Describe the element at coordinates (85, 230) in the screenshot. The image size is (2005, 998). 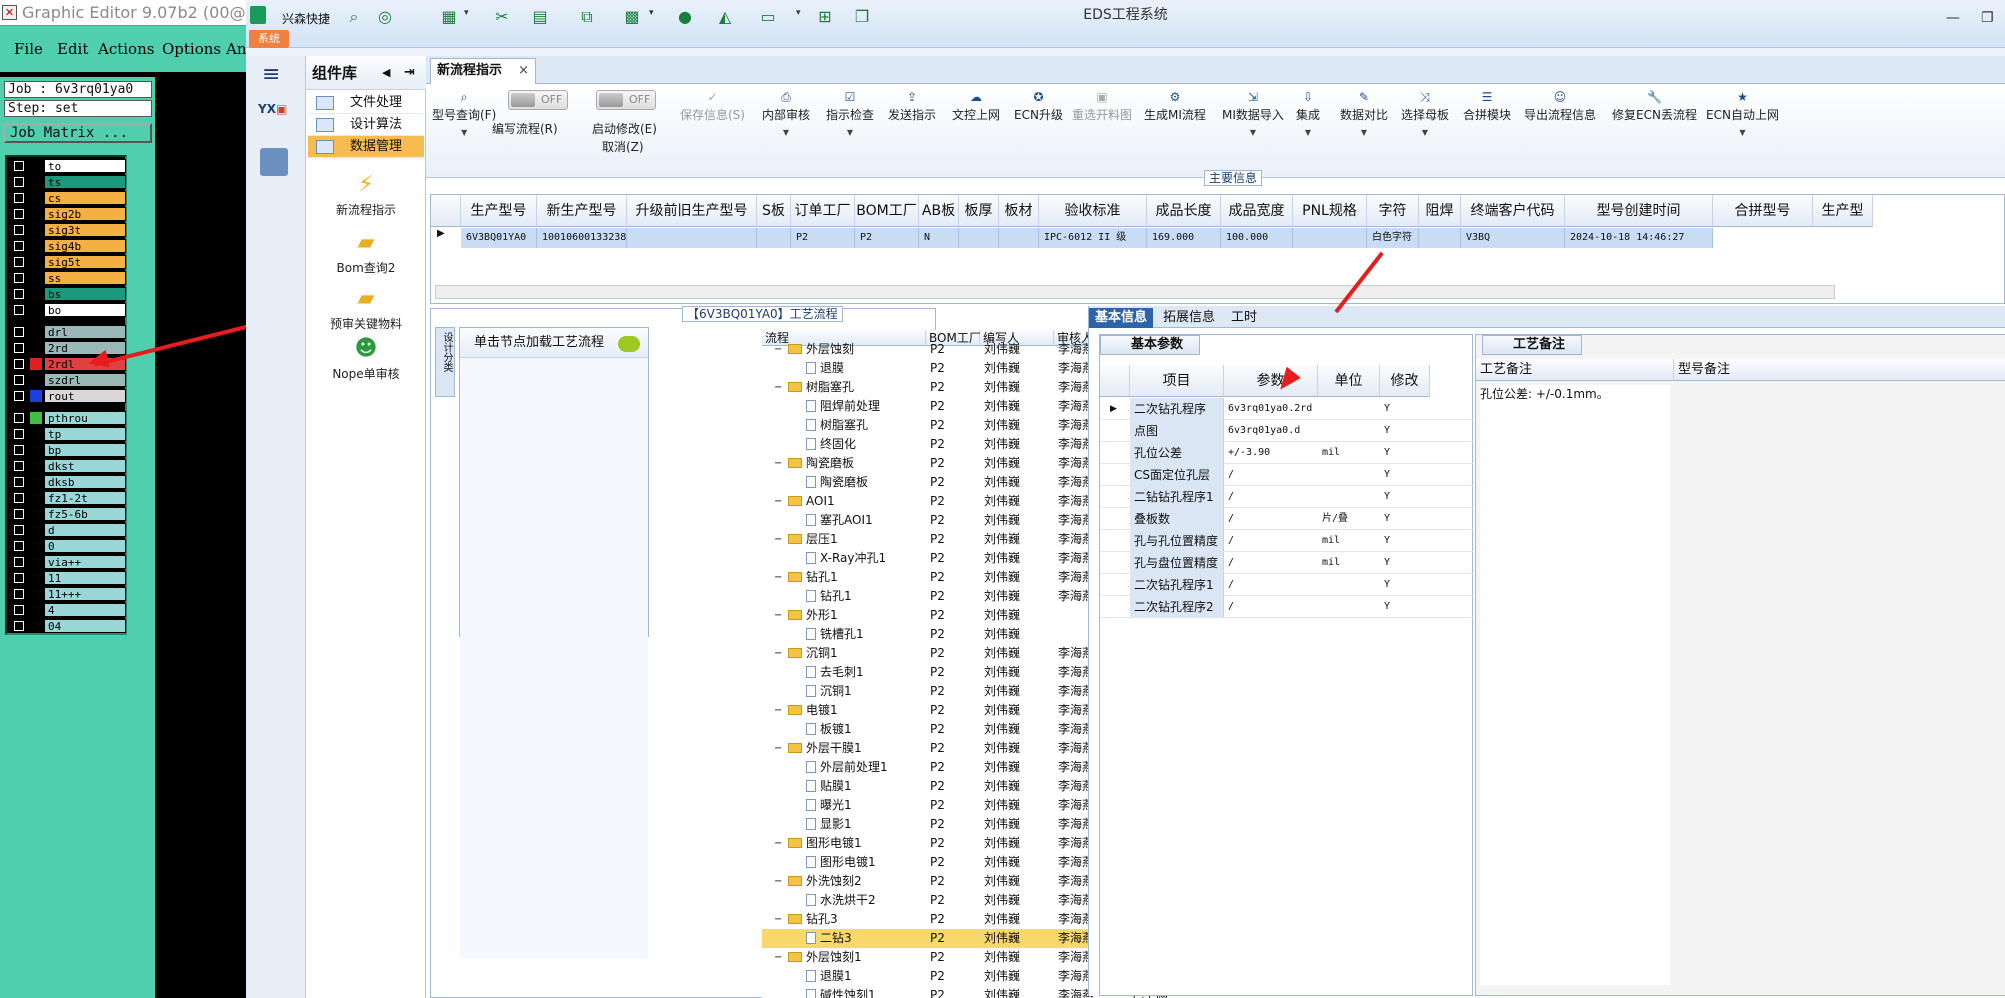
I see `layer-name: sig3t` at that location.